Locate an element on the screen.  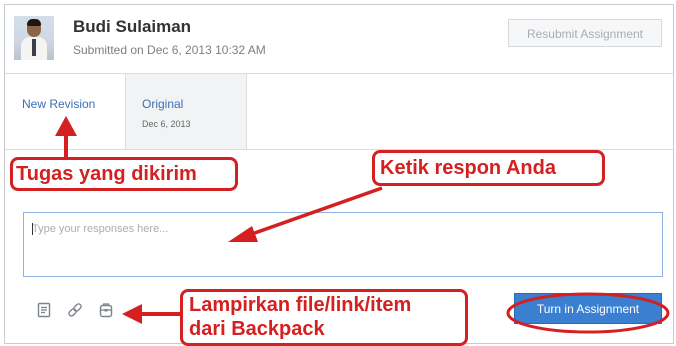
tab-new-revision: New Revision is located at coordinates (65, 111).